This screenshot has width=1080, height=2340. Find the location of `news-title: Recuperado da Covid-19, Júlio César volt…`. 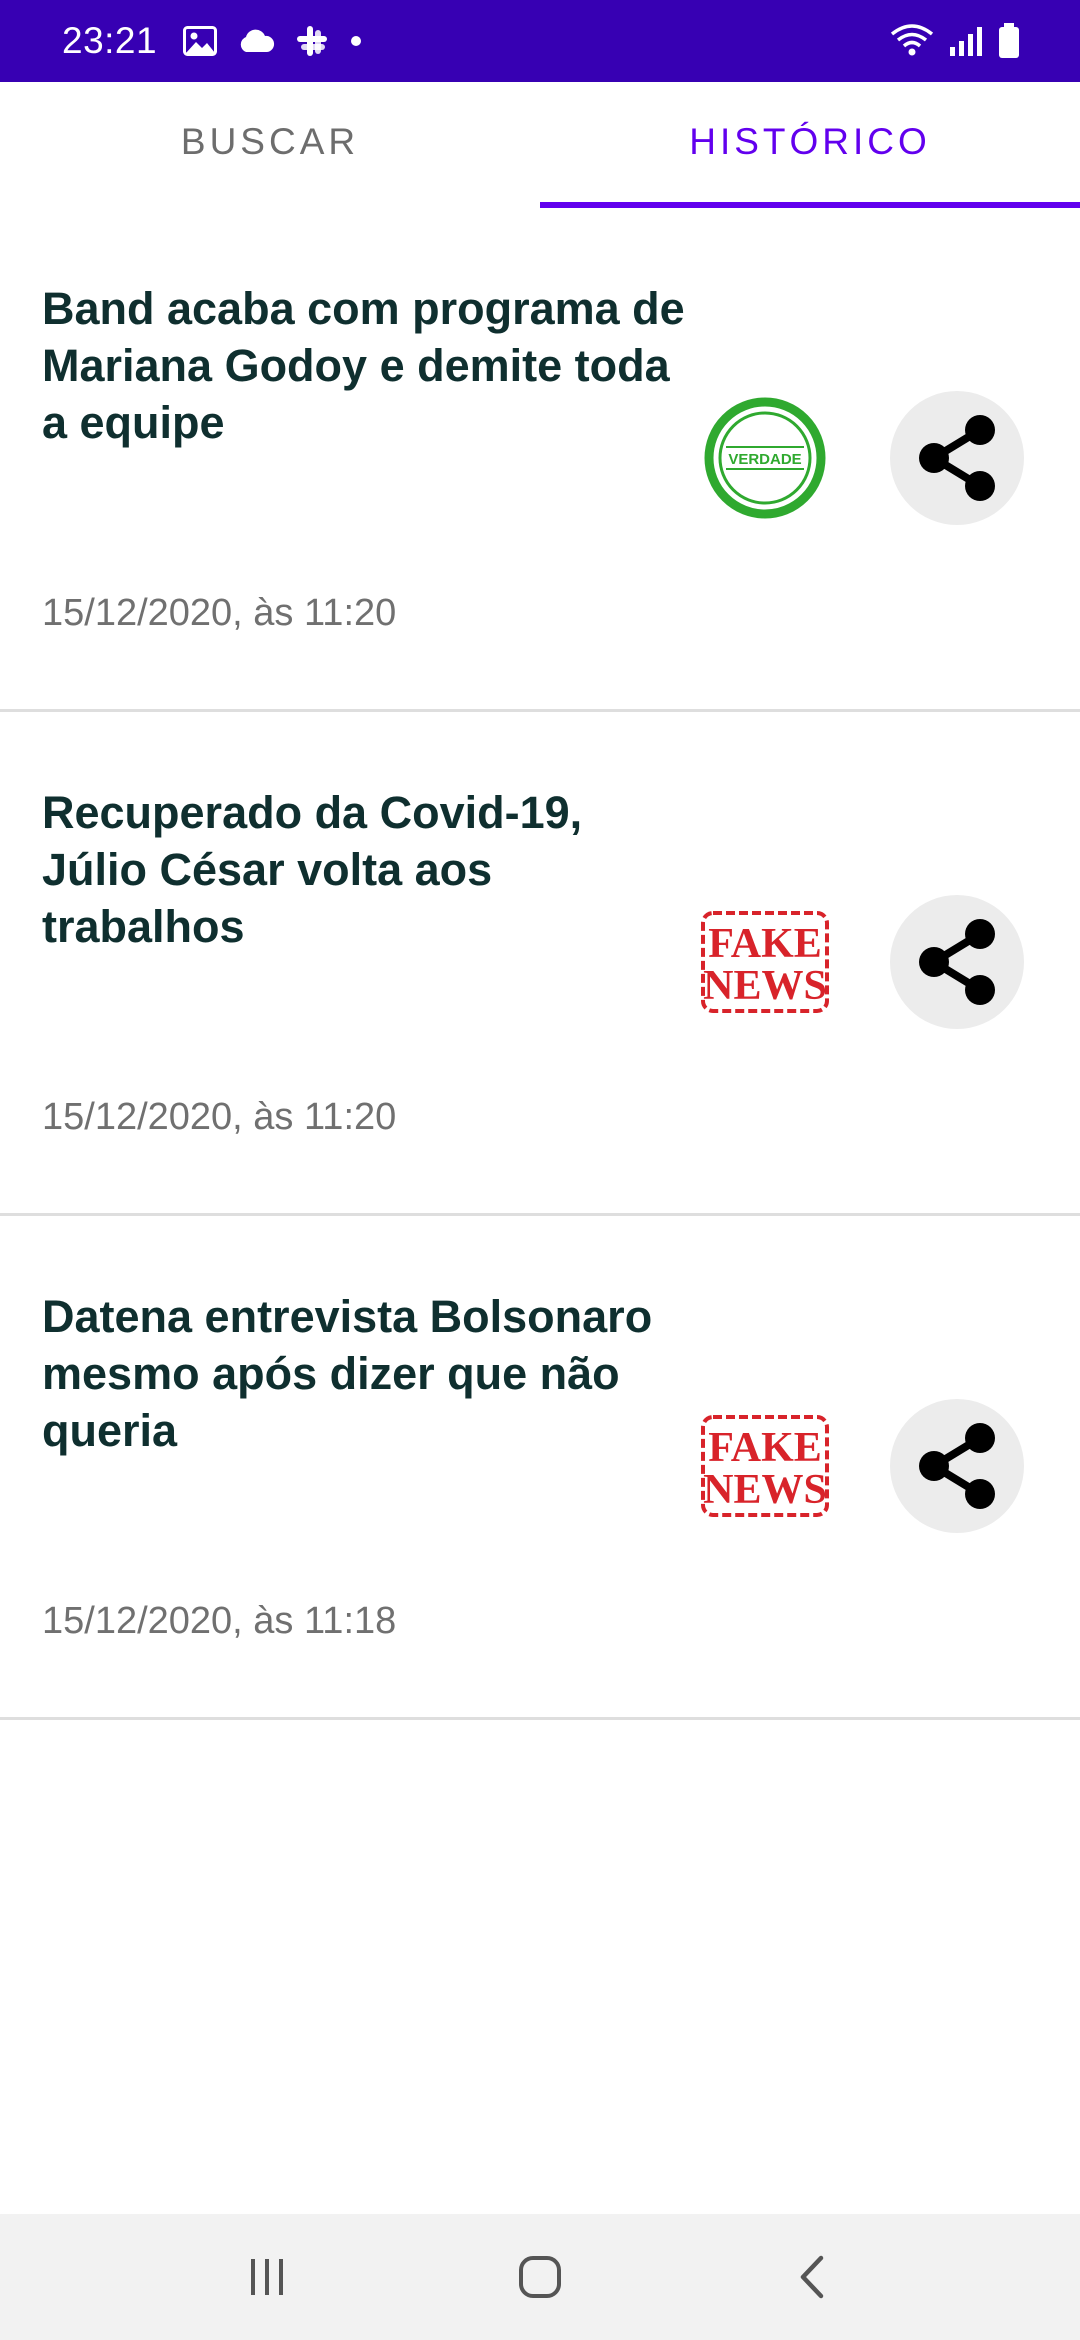

news-title: Recuperado da Covid-19, Júlio César volt… is located at coordinates (312, 869).